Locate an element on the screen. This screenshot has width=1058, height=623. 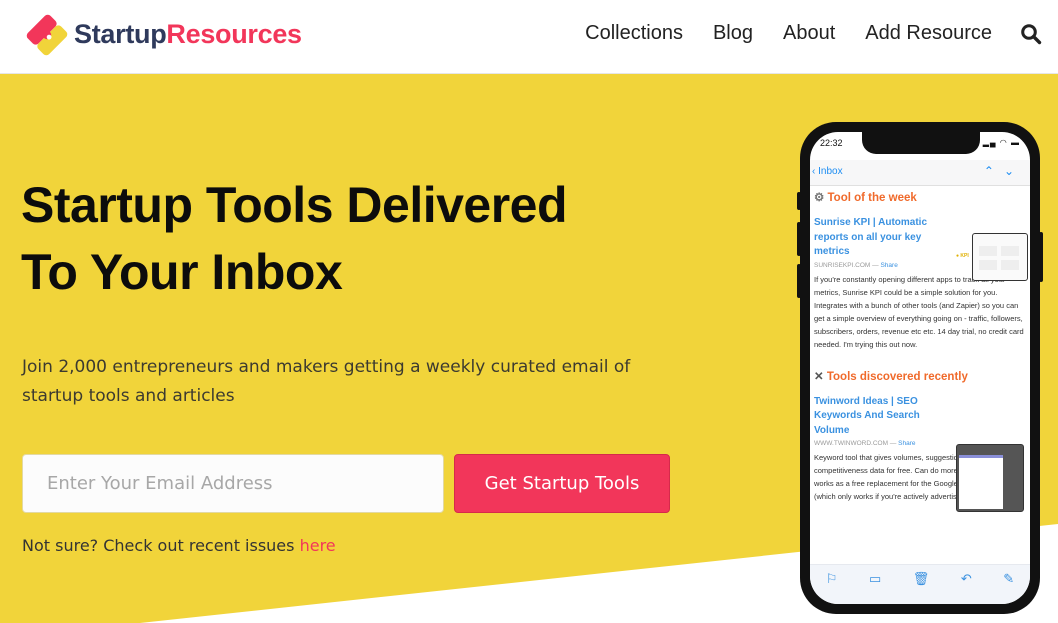
nav-add-resource: Add Resource is located at coordinates (928, 33).